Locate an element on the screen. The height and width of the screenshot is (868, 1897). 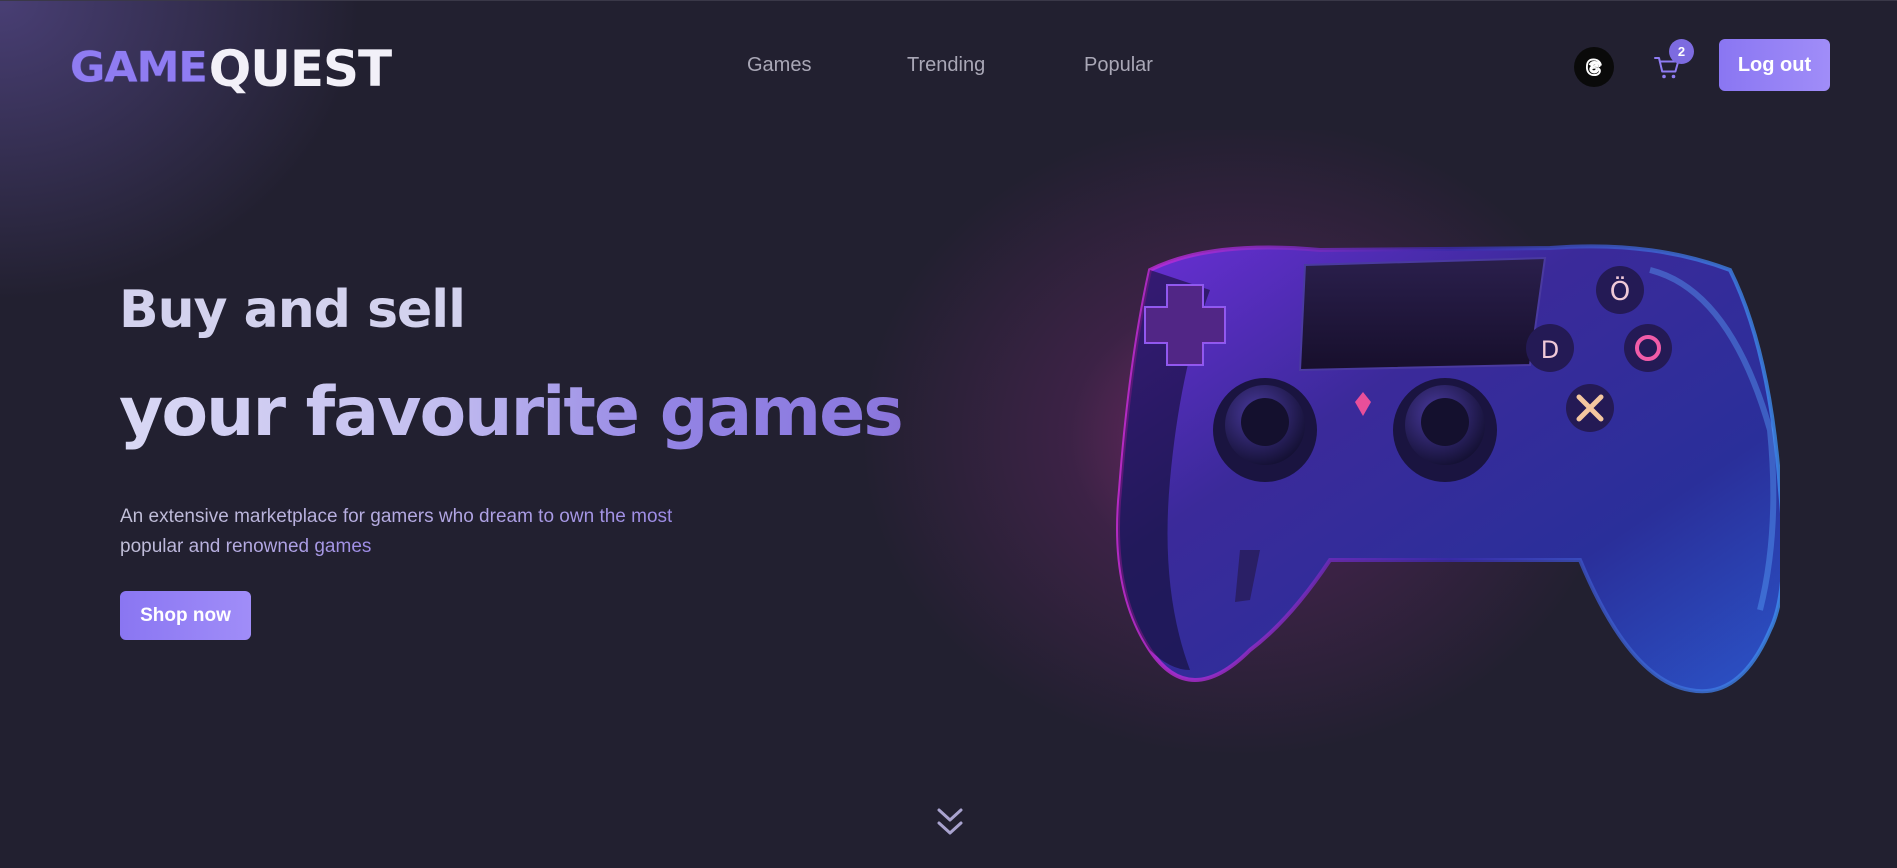
double-chevron-down-icon is located at coordinates (950, 823).